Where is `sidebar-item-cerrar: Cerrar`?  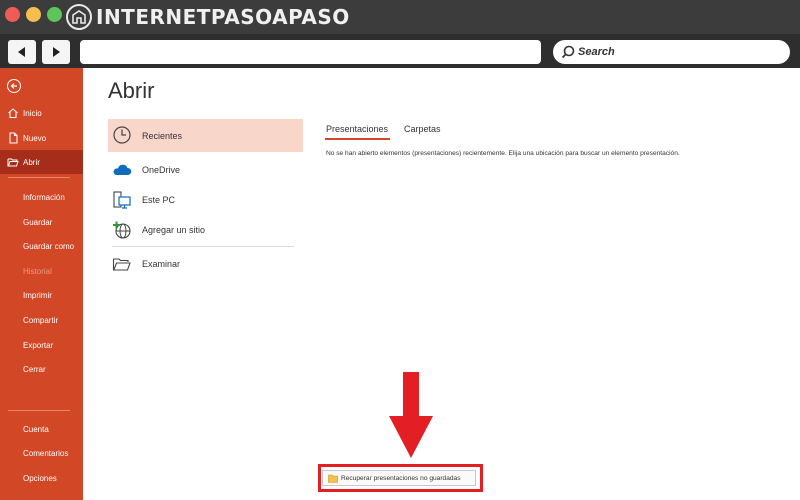
sidebar-item-cerrar: Cerrar is located at coordinates (41, 369).